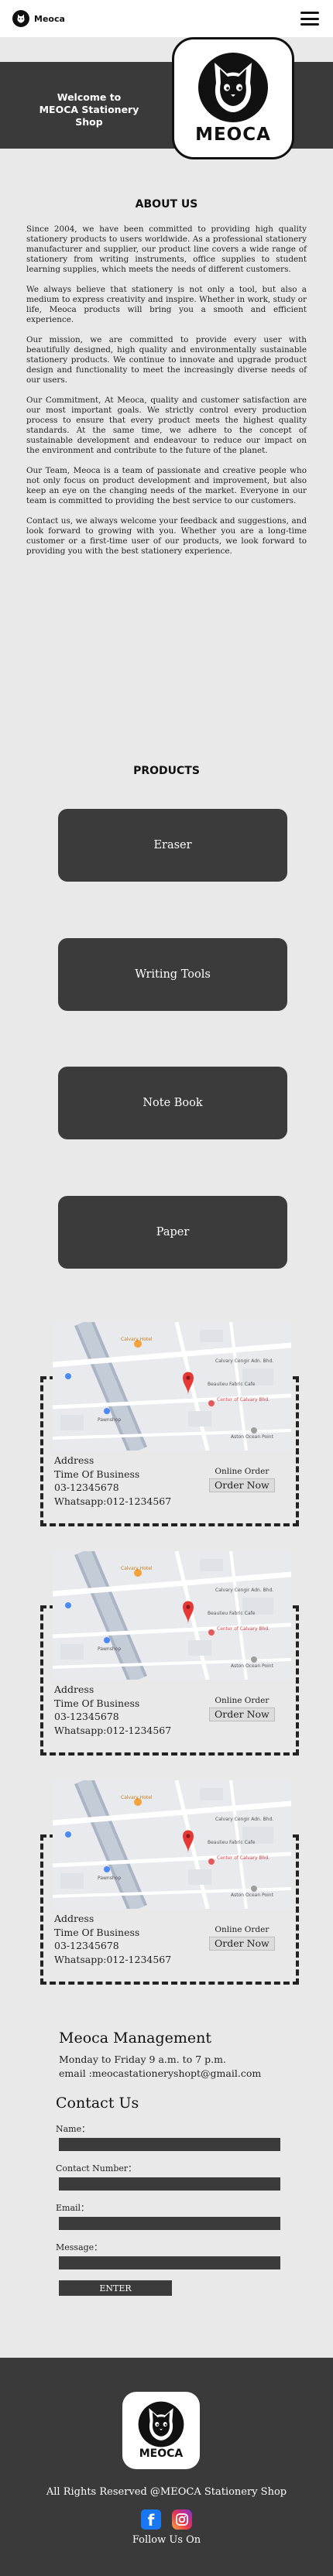  What do you see at coordinates (166, 2520) in the screenshot?
I see `social-links: f` at bounding box center [166, 2520].